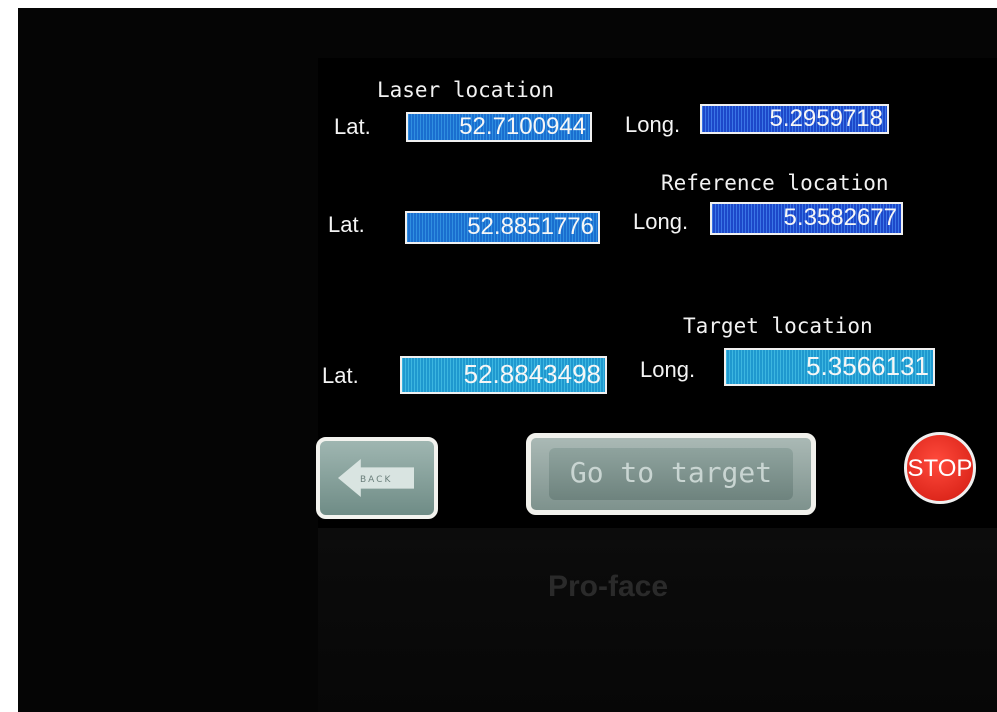  What do you see at coordinates (346, 224) in the screenshot?
I see `reference-lat-label: Lat.` at bounding box center [346, 224].